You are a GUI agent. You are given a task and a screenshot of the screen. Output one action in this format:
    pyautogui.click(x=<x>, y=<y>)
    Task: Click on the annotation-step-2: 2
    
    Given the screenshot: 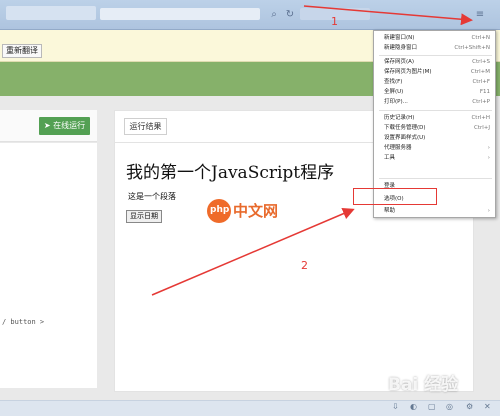 What is the action you would take?
    pyautogui.click(x=304, y=265)
    